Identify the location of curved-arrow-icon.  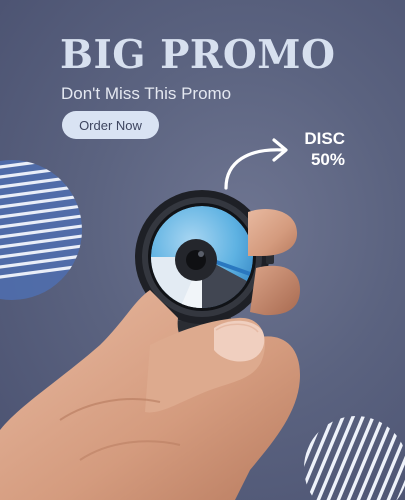
(256, 164).